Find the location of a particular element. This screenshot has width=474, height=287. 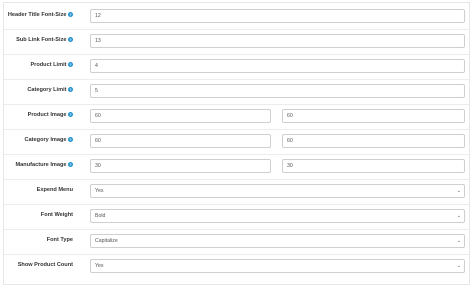

field-label: Show Product Count is located at coordinates (45, 265).